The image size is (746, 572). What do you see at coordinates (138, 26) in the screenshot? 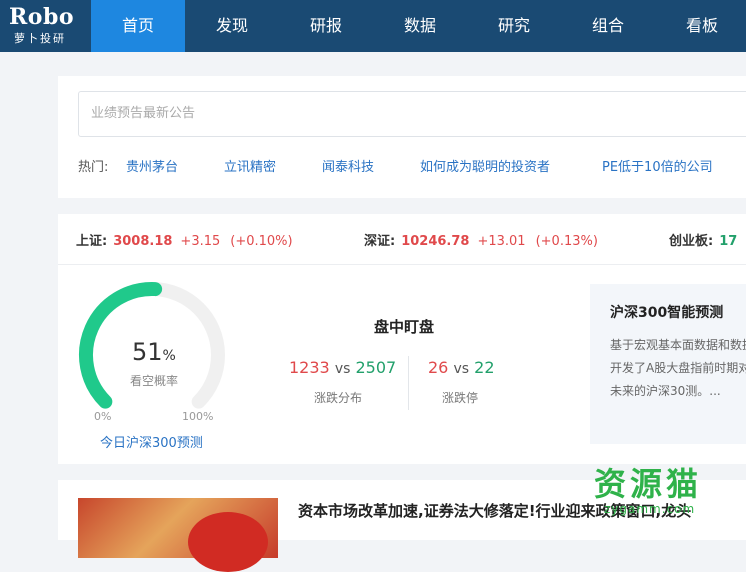
I see `nav-item-home: 首页` at bounding box center [138, 26].